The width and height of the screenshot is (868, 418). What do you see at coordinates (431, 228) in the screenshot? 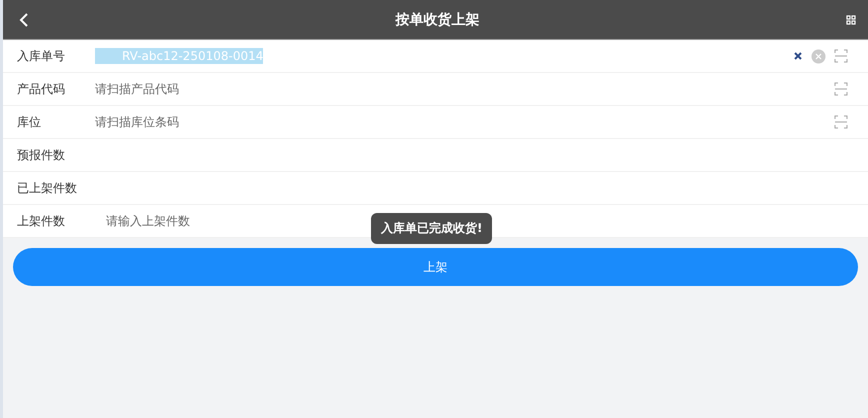
I see `toast-message: 入库单已完成收货!` at bounding box center [431, 228].